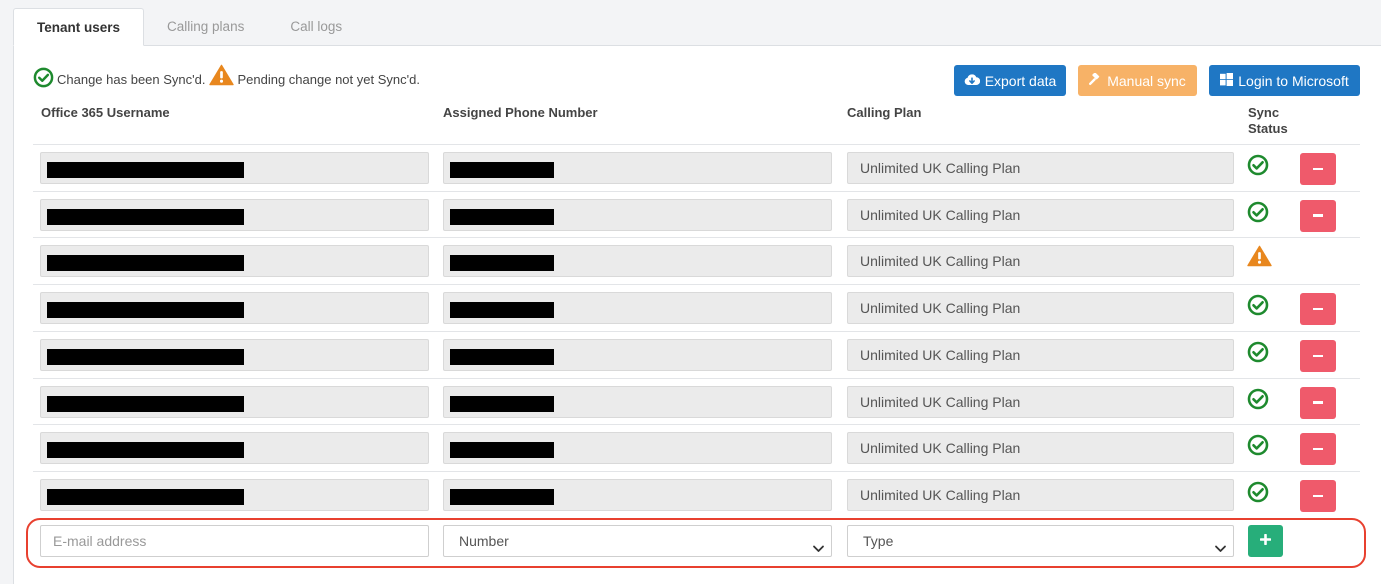 Image resolution: width=1381 pixels, height=584 pixels. What do you see at coordinates (1040, 541) in the screenshot?
I see `type-select: Type` at bounding box center [1040, 541].